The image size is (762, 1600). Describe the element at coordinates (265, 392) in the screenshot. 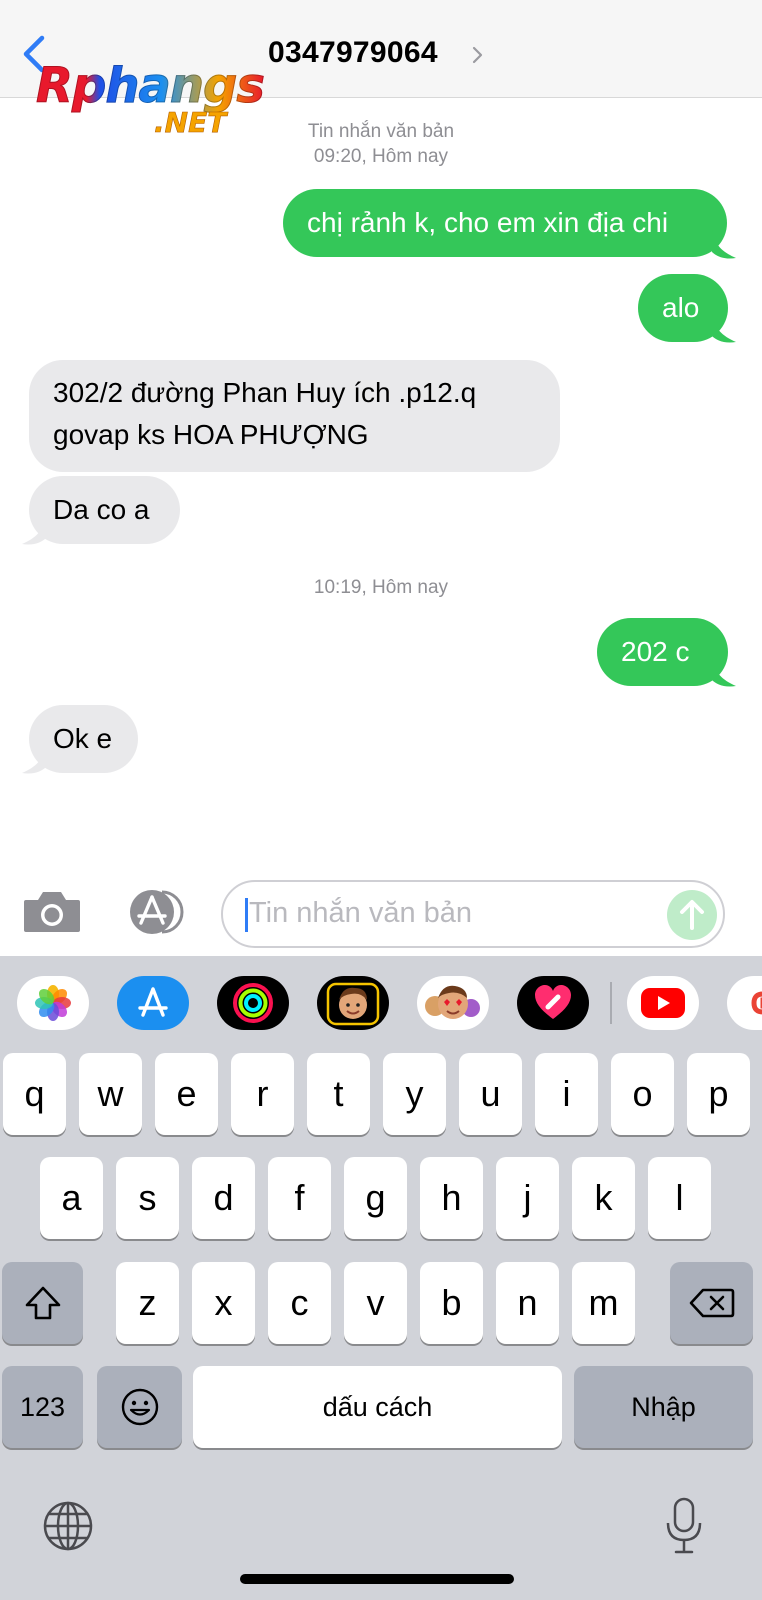

I see `message-line: 302/2 đường Phan Huy ích .p12.q` at that location.